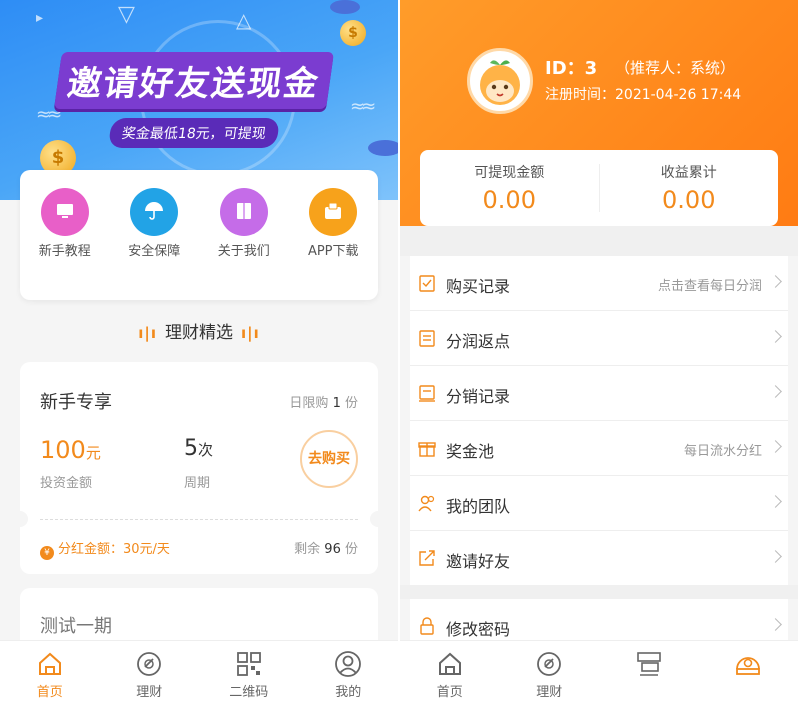  Describe the element at coordinates (105, 549) in the screenshot. I see `dividend-amount: ¥ 分红金额：30元/天` at that location.